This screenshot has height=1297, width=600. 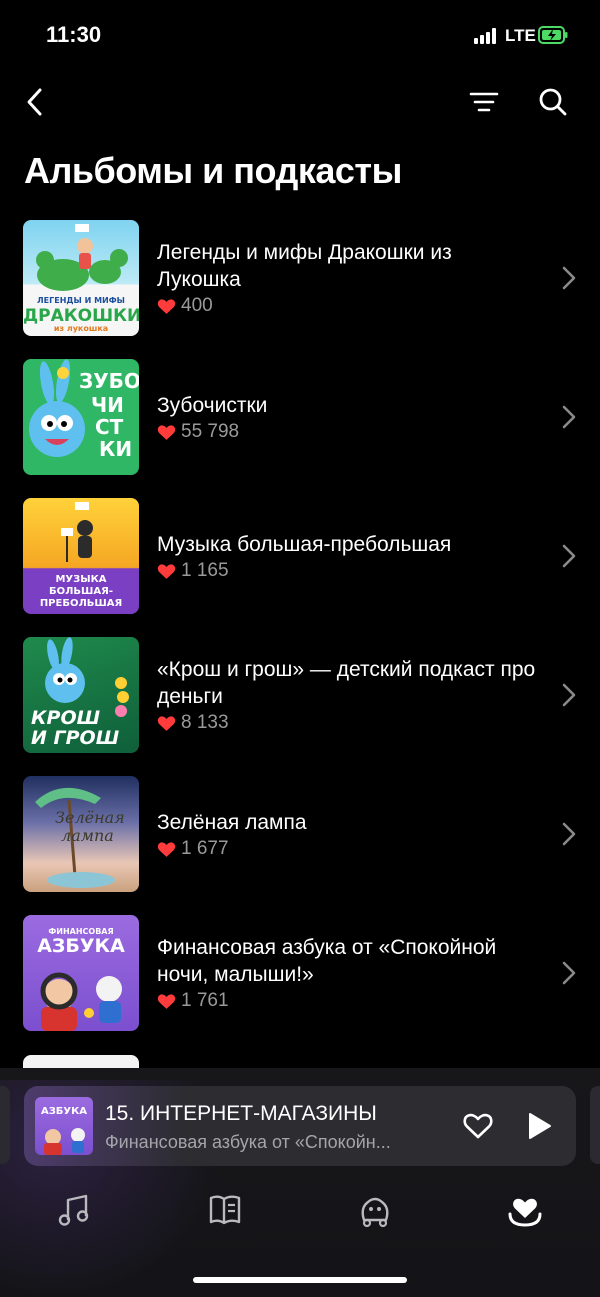 I want to click on likes: 400, so click(x=348, y=306).